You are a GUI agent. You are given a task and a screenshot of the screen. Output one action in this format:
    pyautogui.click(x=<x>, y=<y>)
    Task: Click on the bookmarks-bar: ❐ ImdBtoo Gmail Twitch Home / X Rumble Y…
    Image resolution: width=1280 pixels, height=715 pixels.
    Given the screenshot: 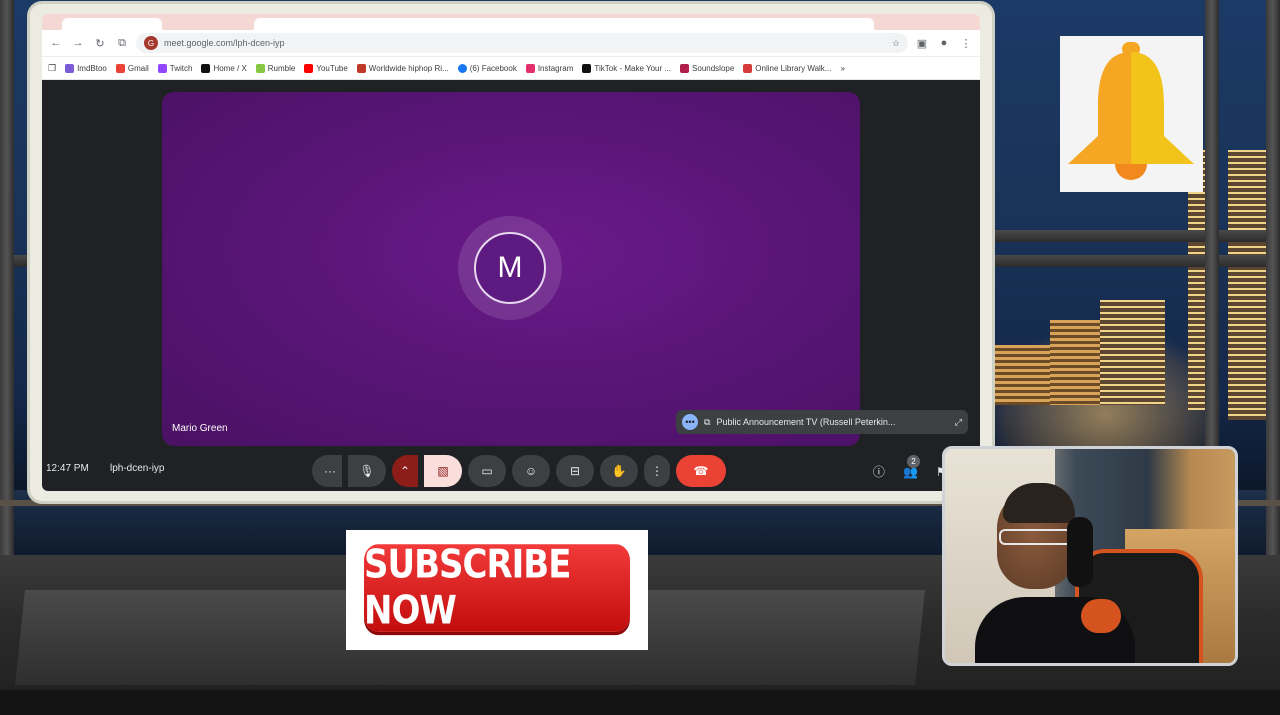 What is the action you would take?
    pyautogui.click(x=511, y=68)
    